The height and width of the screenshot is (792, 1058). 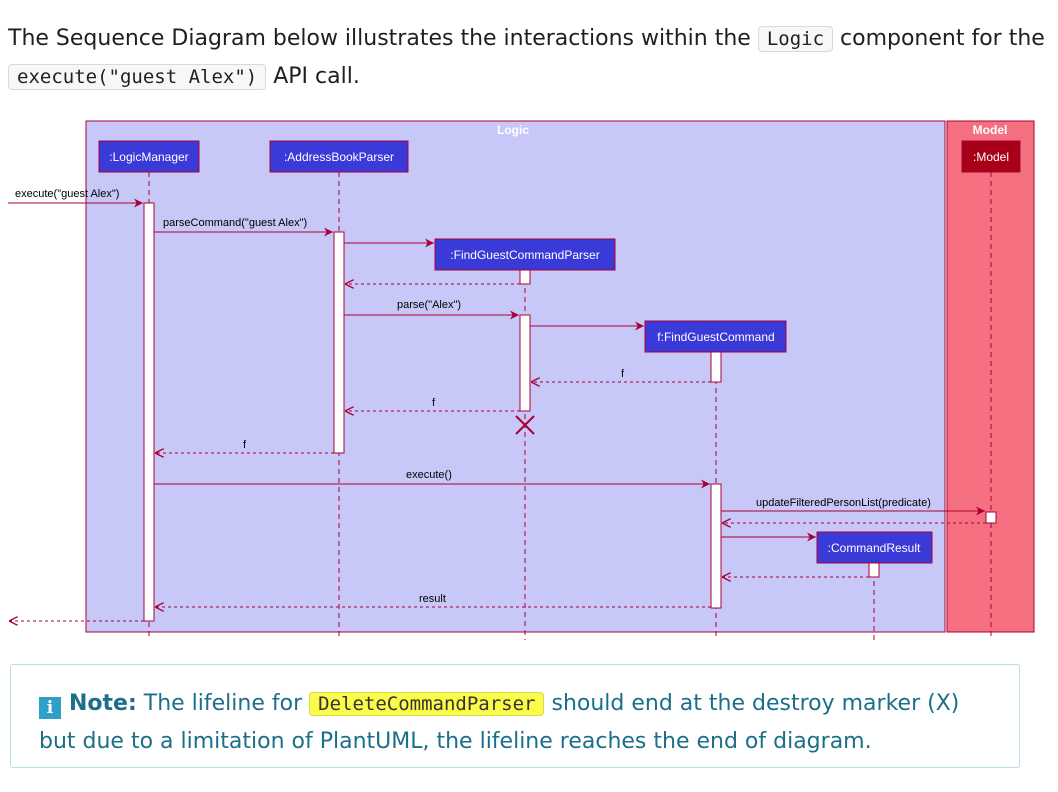 What do you see at coordinates (991, 157) in the screenshot?
I see `participant-model-label: :Model` at bounding box center [991, 157].